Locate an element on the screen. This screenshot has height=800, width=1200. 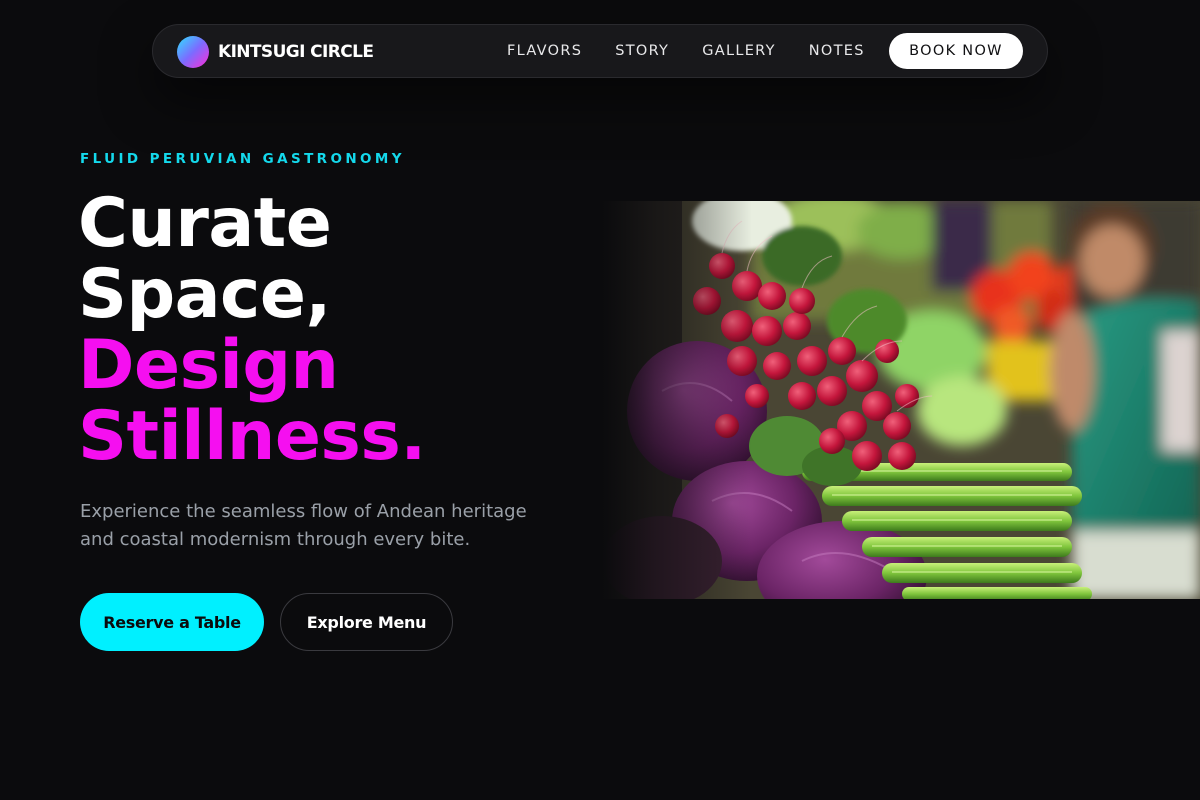
headline-line-3: Design is located at coordinates (208, 365).